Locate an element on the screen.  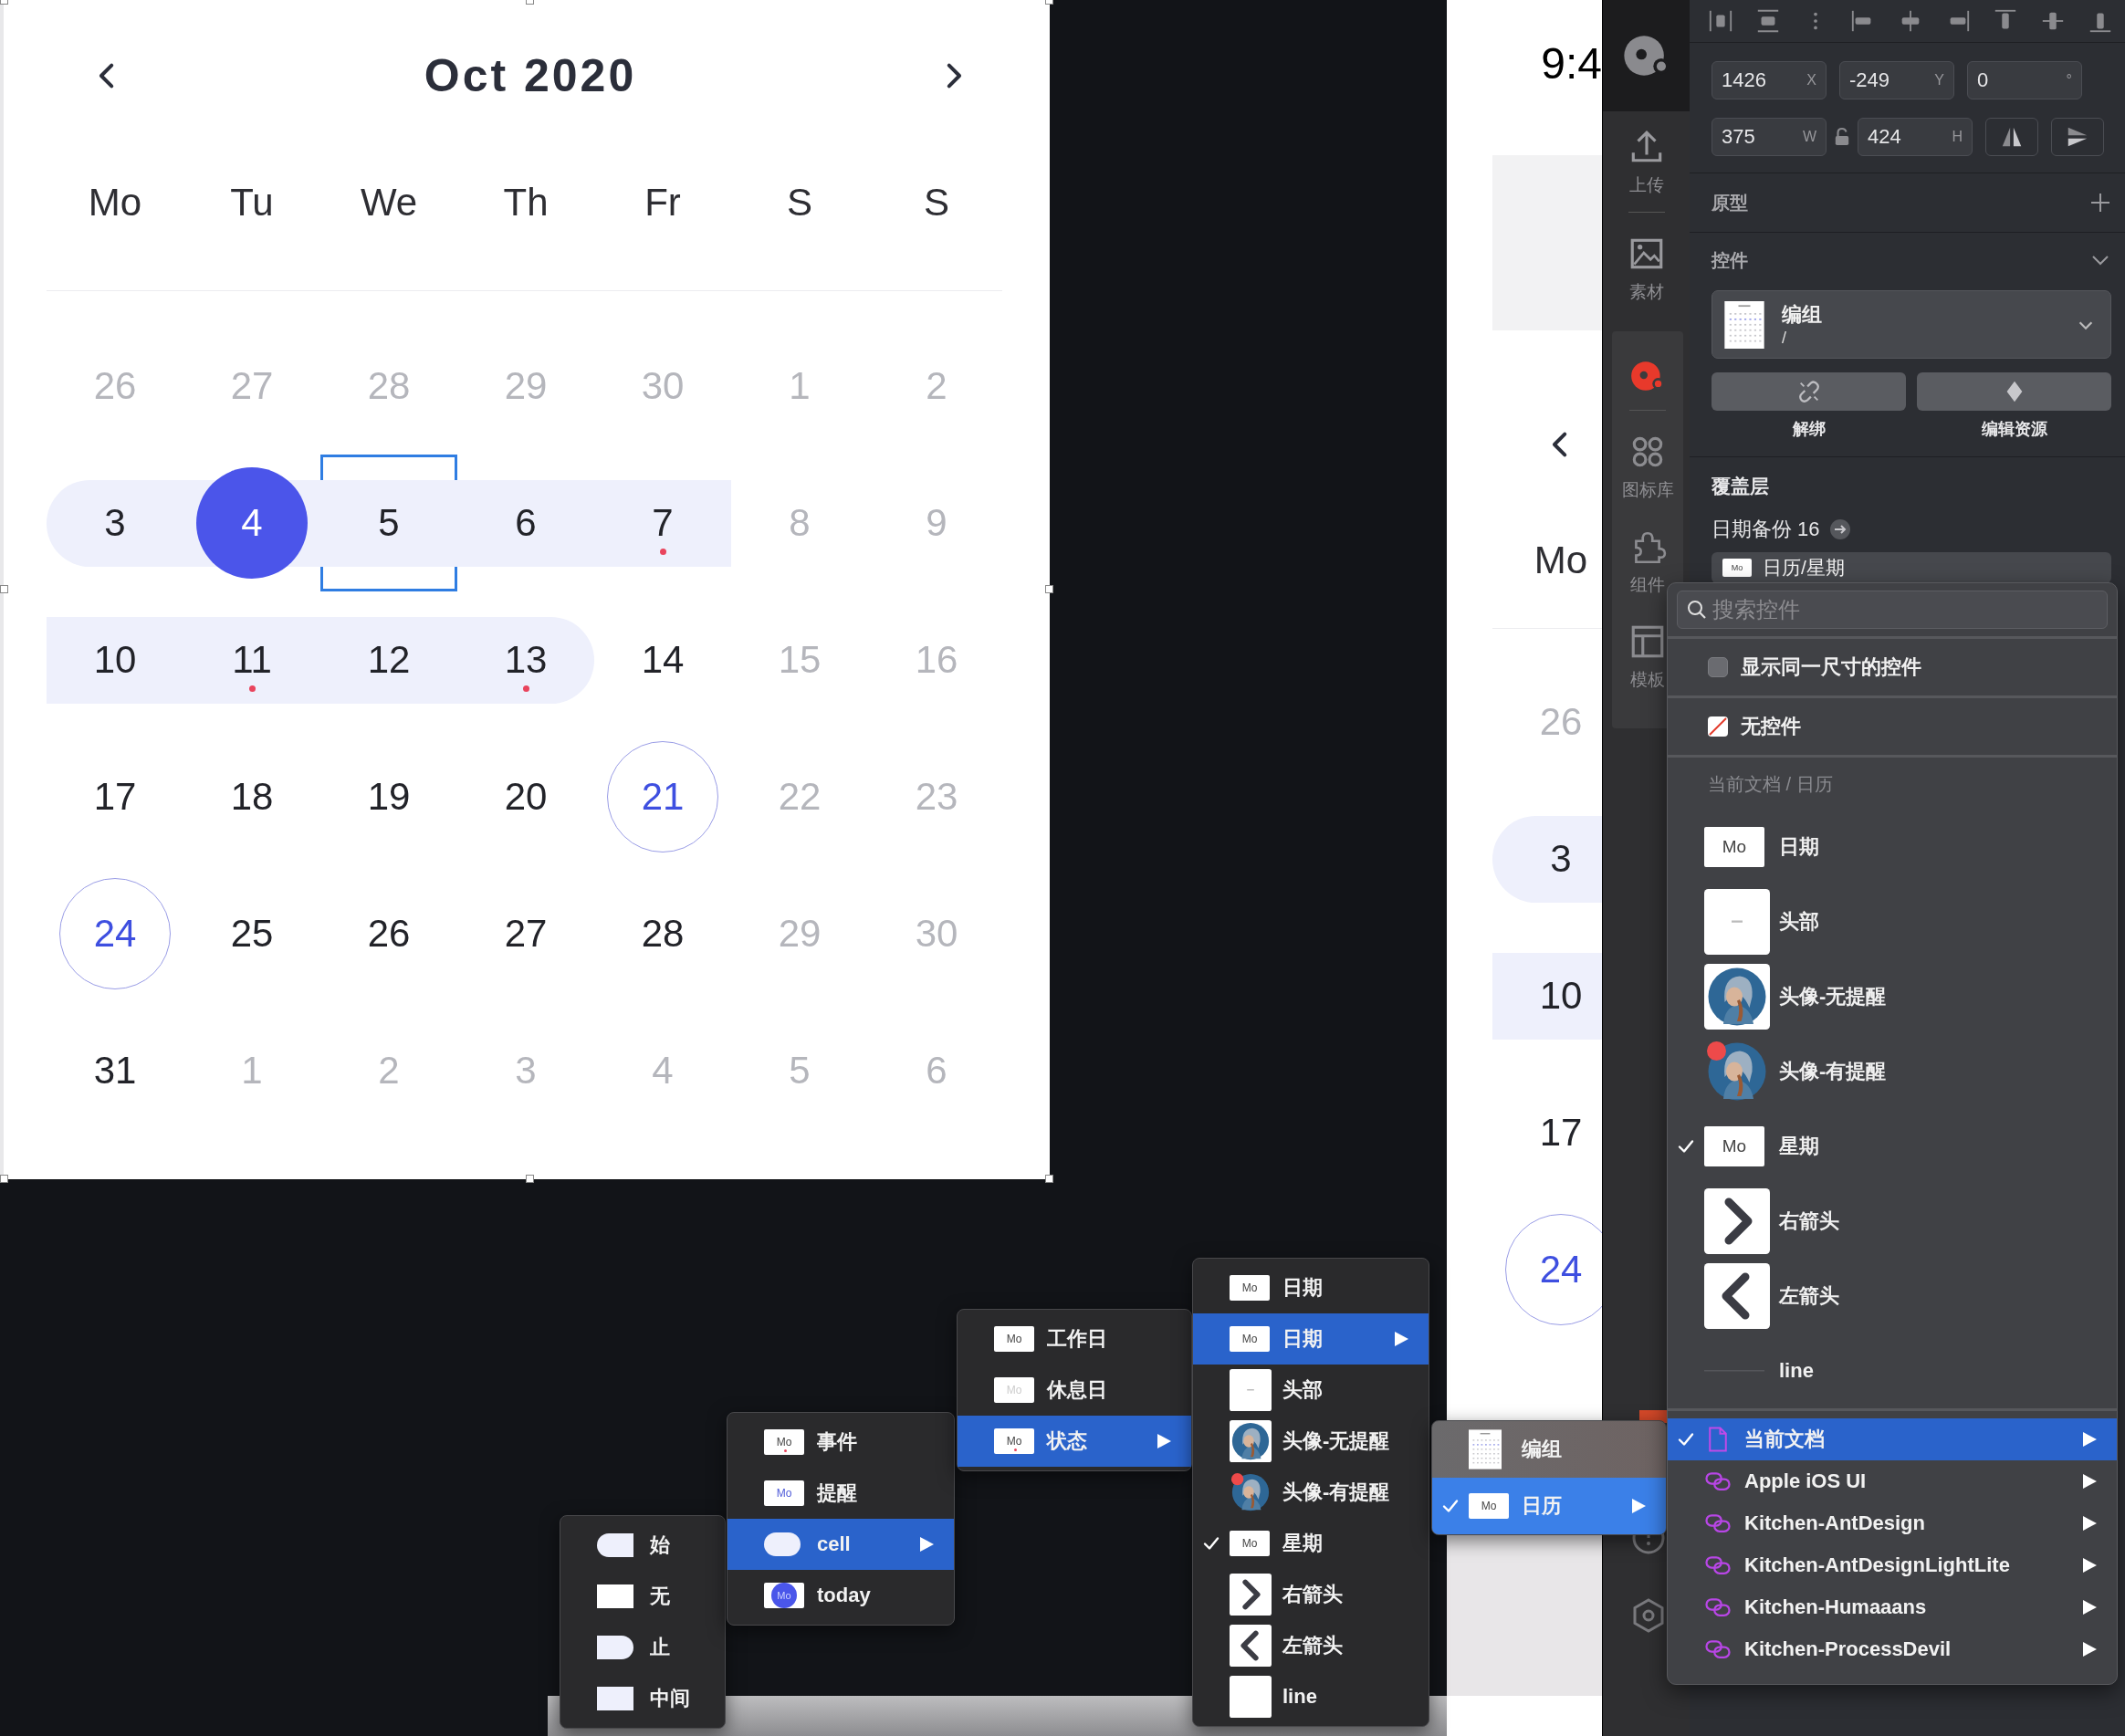
menu-item: 头像-有提醒 is located at coordinates (1311, 1492).